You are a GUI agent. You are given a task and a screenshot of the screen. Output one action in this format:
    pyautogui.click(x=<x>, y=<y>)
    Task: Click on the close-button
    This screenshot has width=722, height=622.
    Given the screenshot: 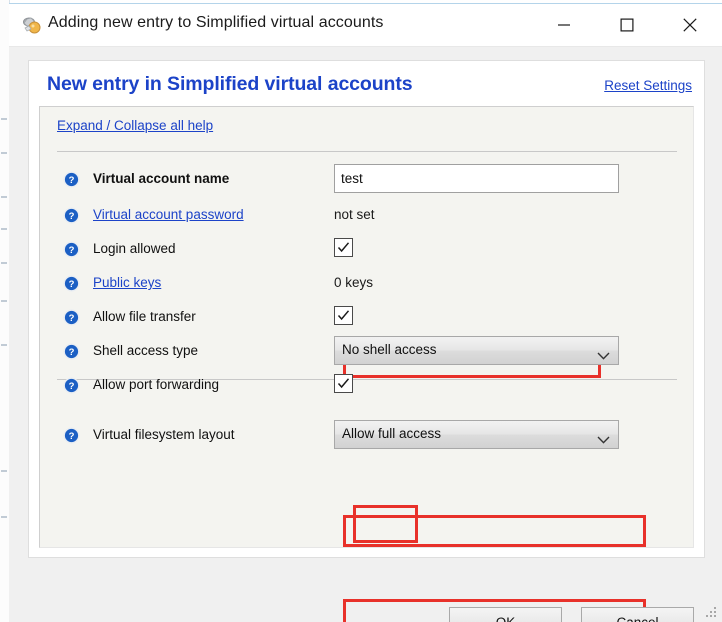 What is the action you would take?
    pyautogui.click(x=689, y=25)
    